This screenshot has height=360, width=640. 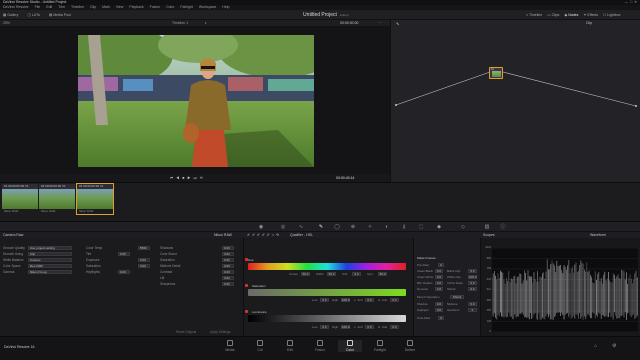 What do you see at coordinates (534, 15) in the screenshot?
I see `toolbar-timeline-button: ≡ Timeline` at bounding box center [534, 15].